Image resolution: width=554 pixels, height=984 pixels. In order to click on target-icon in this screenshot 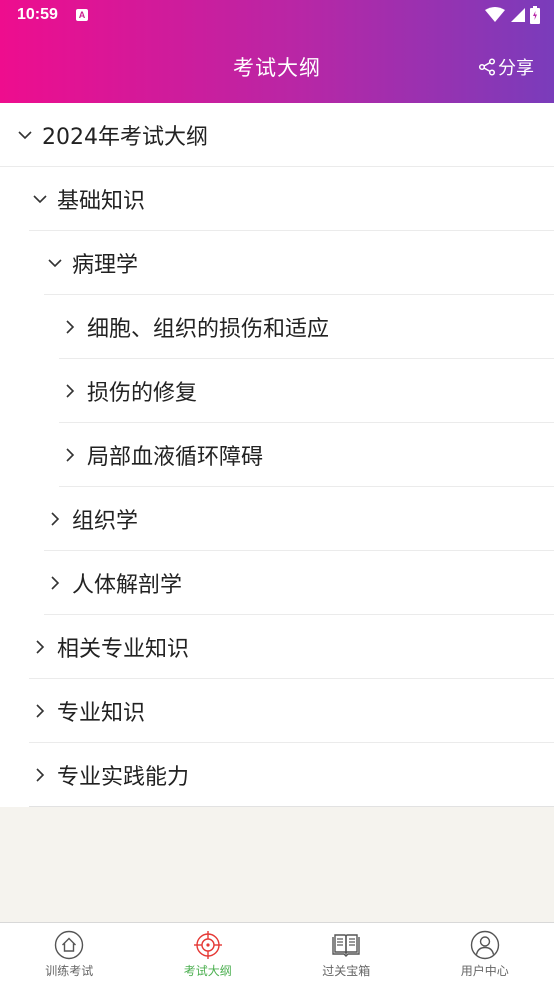, I will do `click(207, 945)`.